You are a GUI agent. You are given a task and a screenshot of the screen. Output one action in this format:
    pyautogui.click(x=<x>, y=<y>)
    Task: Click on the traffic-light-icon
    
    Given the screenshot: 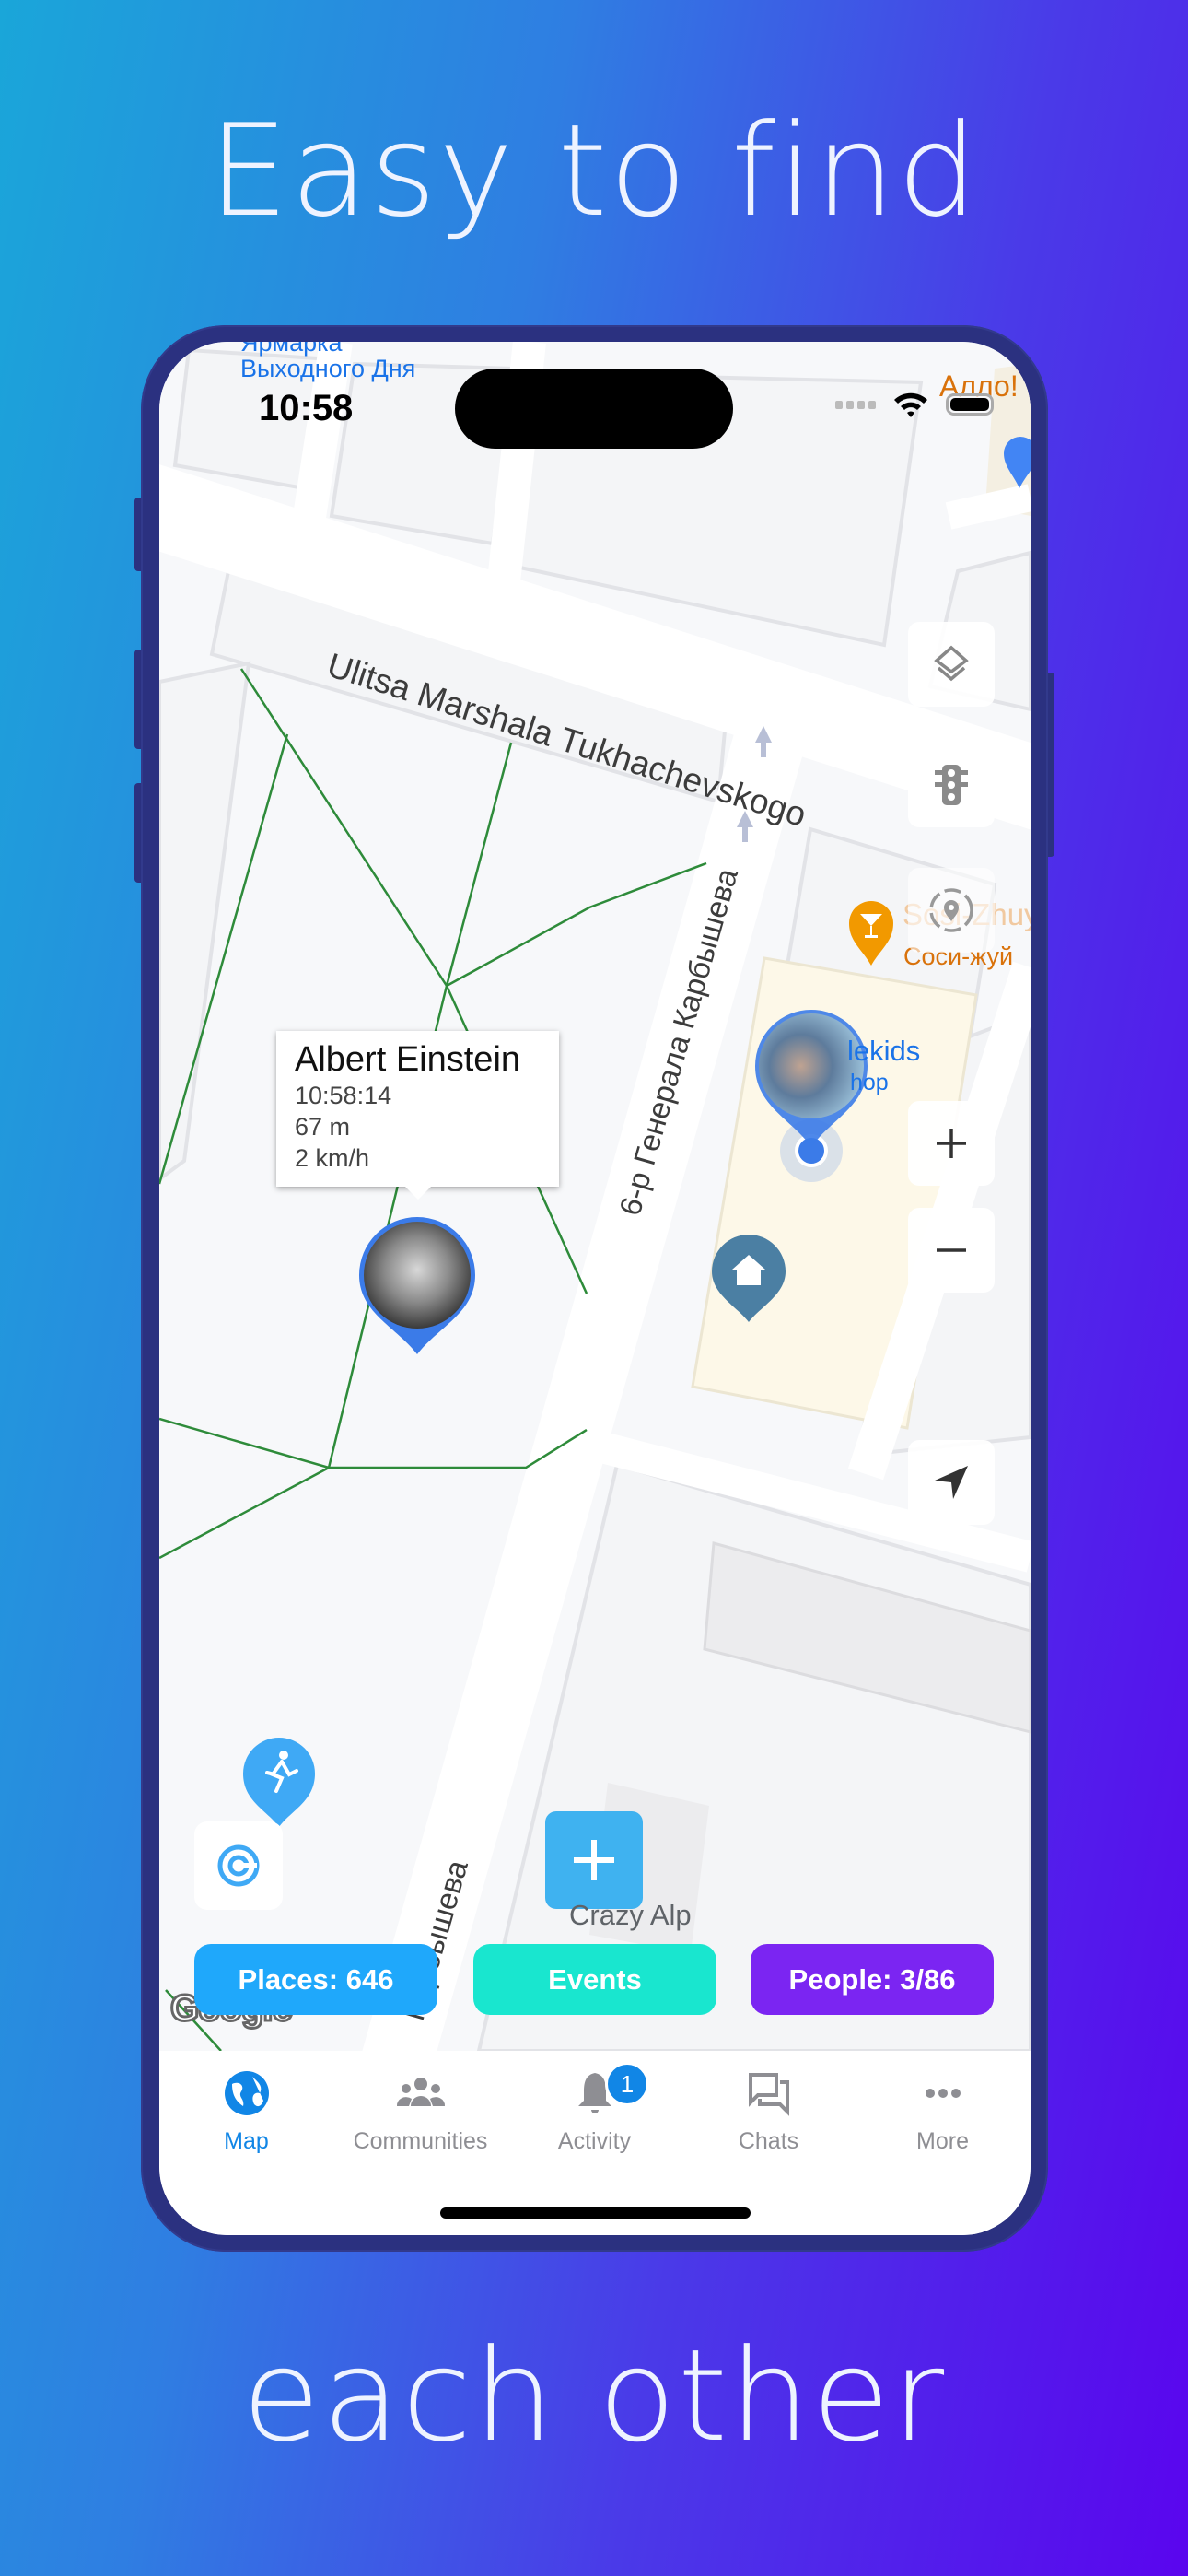 What is the action you would take?
    pyautogui.click(x=951, y=785)
    